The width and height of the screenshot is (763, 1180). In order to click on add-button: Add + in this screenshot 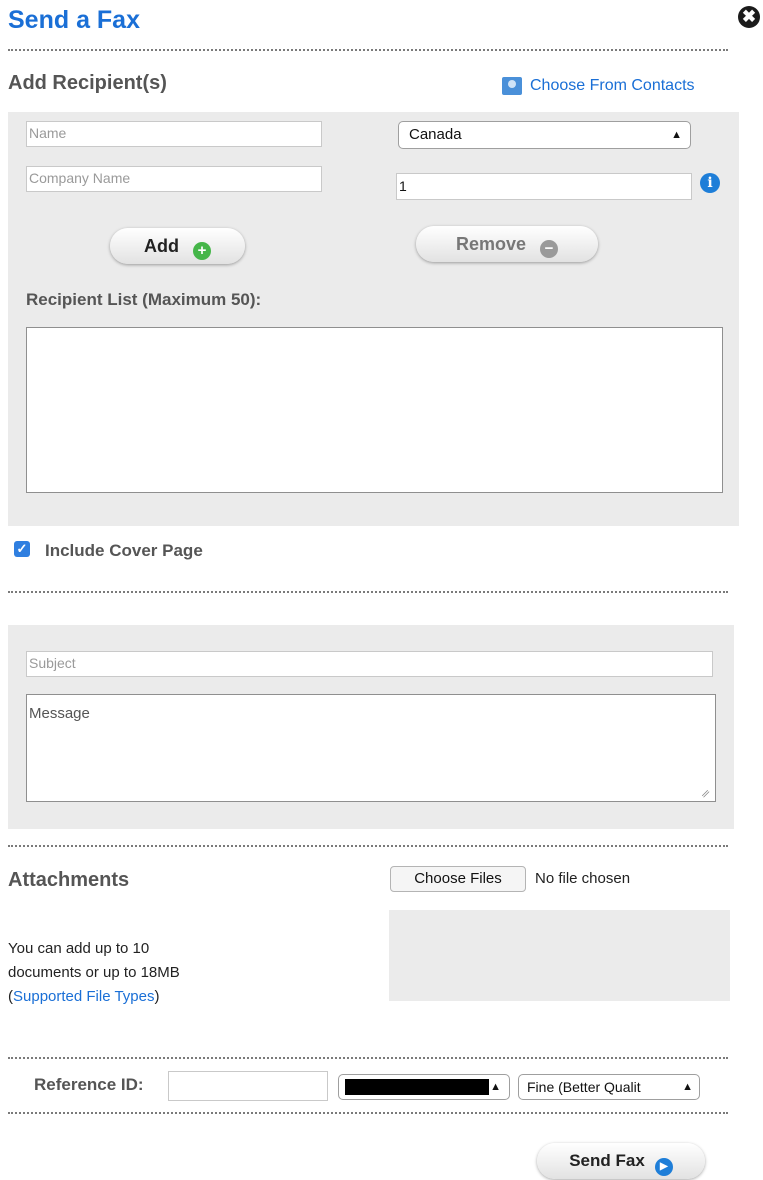, I will do `click(177, 246)`.